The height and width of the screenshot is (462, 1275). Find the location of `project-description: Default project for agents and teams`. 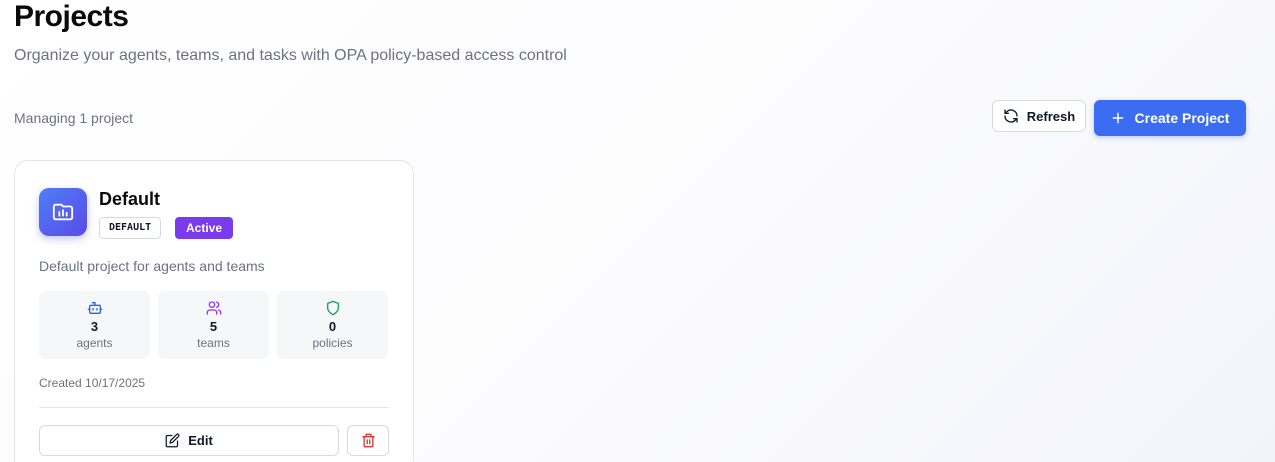

project-description: Default project for agents and teams is located at coordinates (152, 266).